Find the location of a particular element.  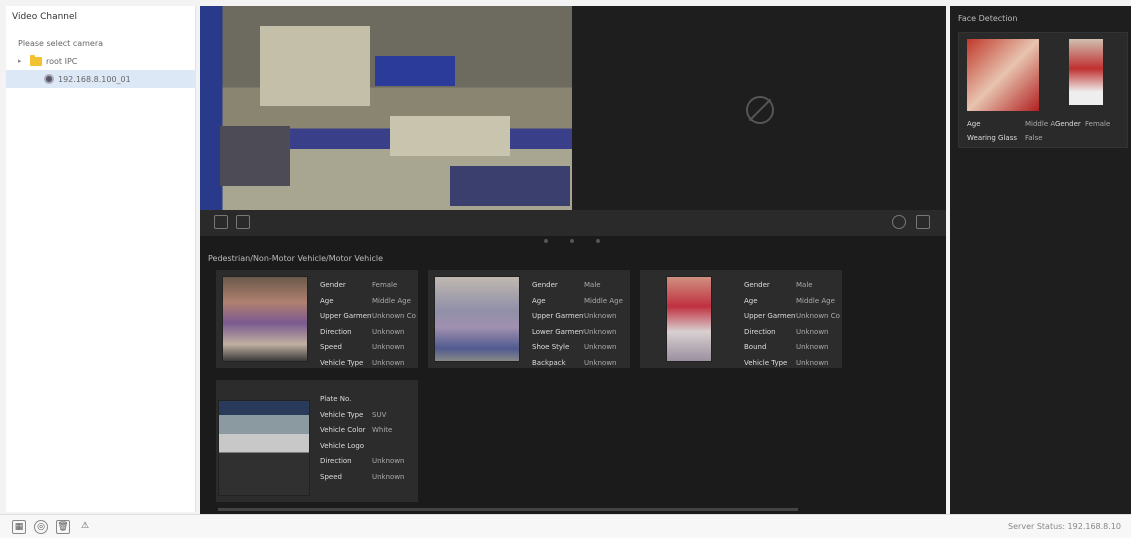

face-panel-title: Face Detection is located at coordinates (988, 18).